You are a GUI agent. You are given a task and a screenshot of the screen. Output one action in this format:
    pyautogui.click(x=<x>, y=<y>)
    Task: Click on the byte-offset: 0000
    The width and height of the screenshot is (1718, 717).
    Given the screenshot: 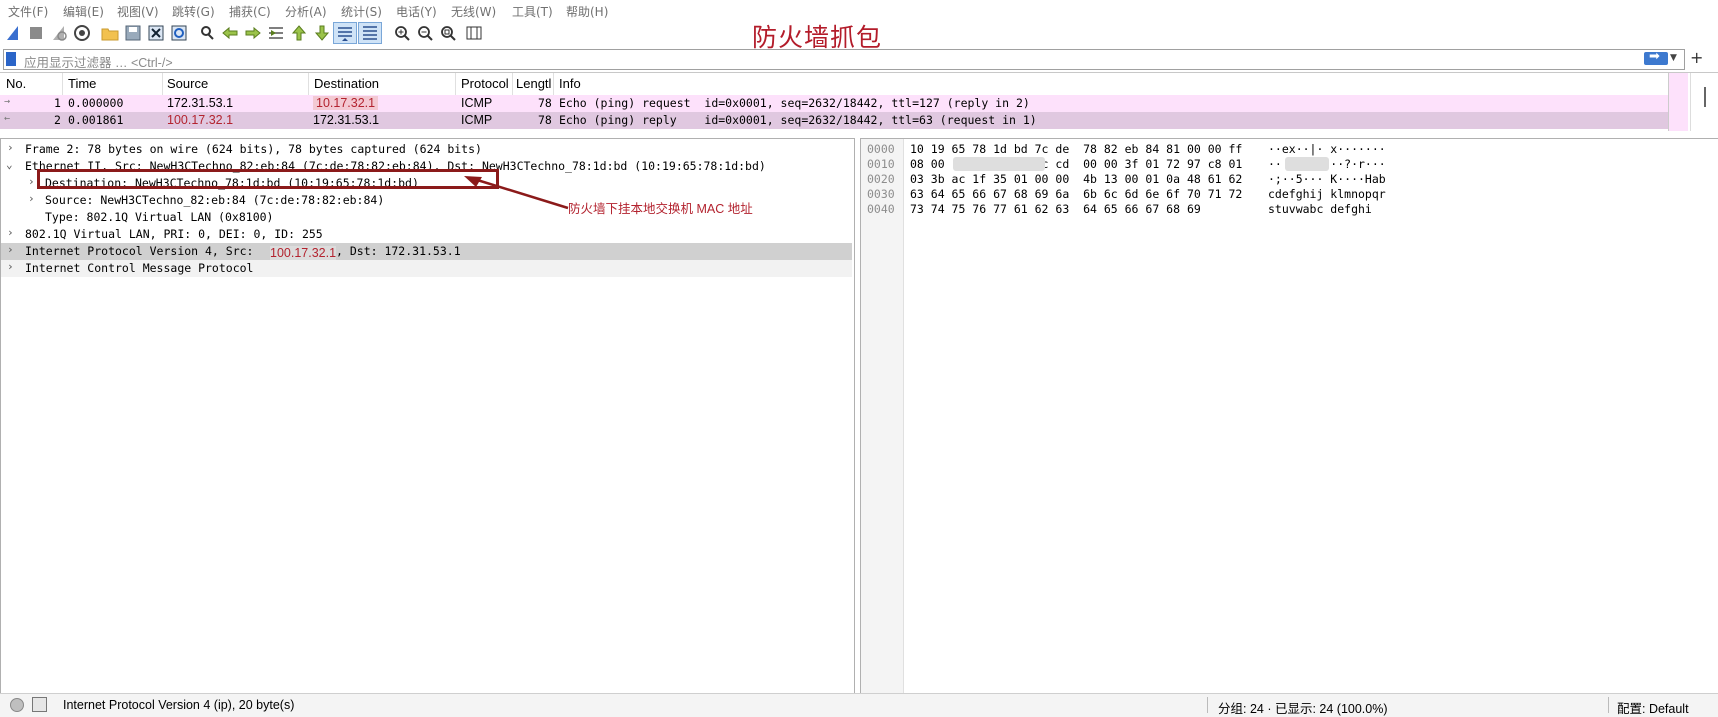 What is the action you would take?
    pyautogui.click(x=881, y=149)
    